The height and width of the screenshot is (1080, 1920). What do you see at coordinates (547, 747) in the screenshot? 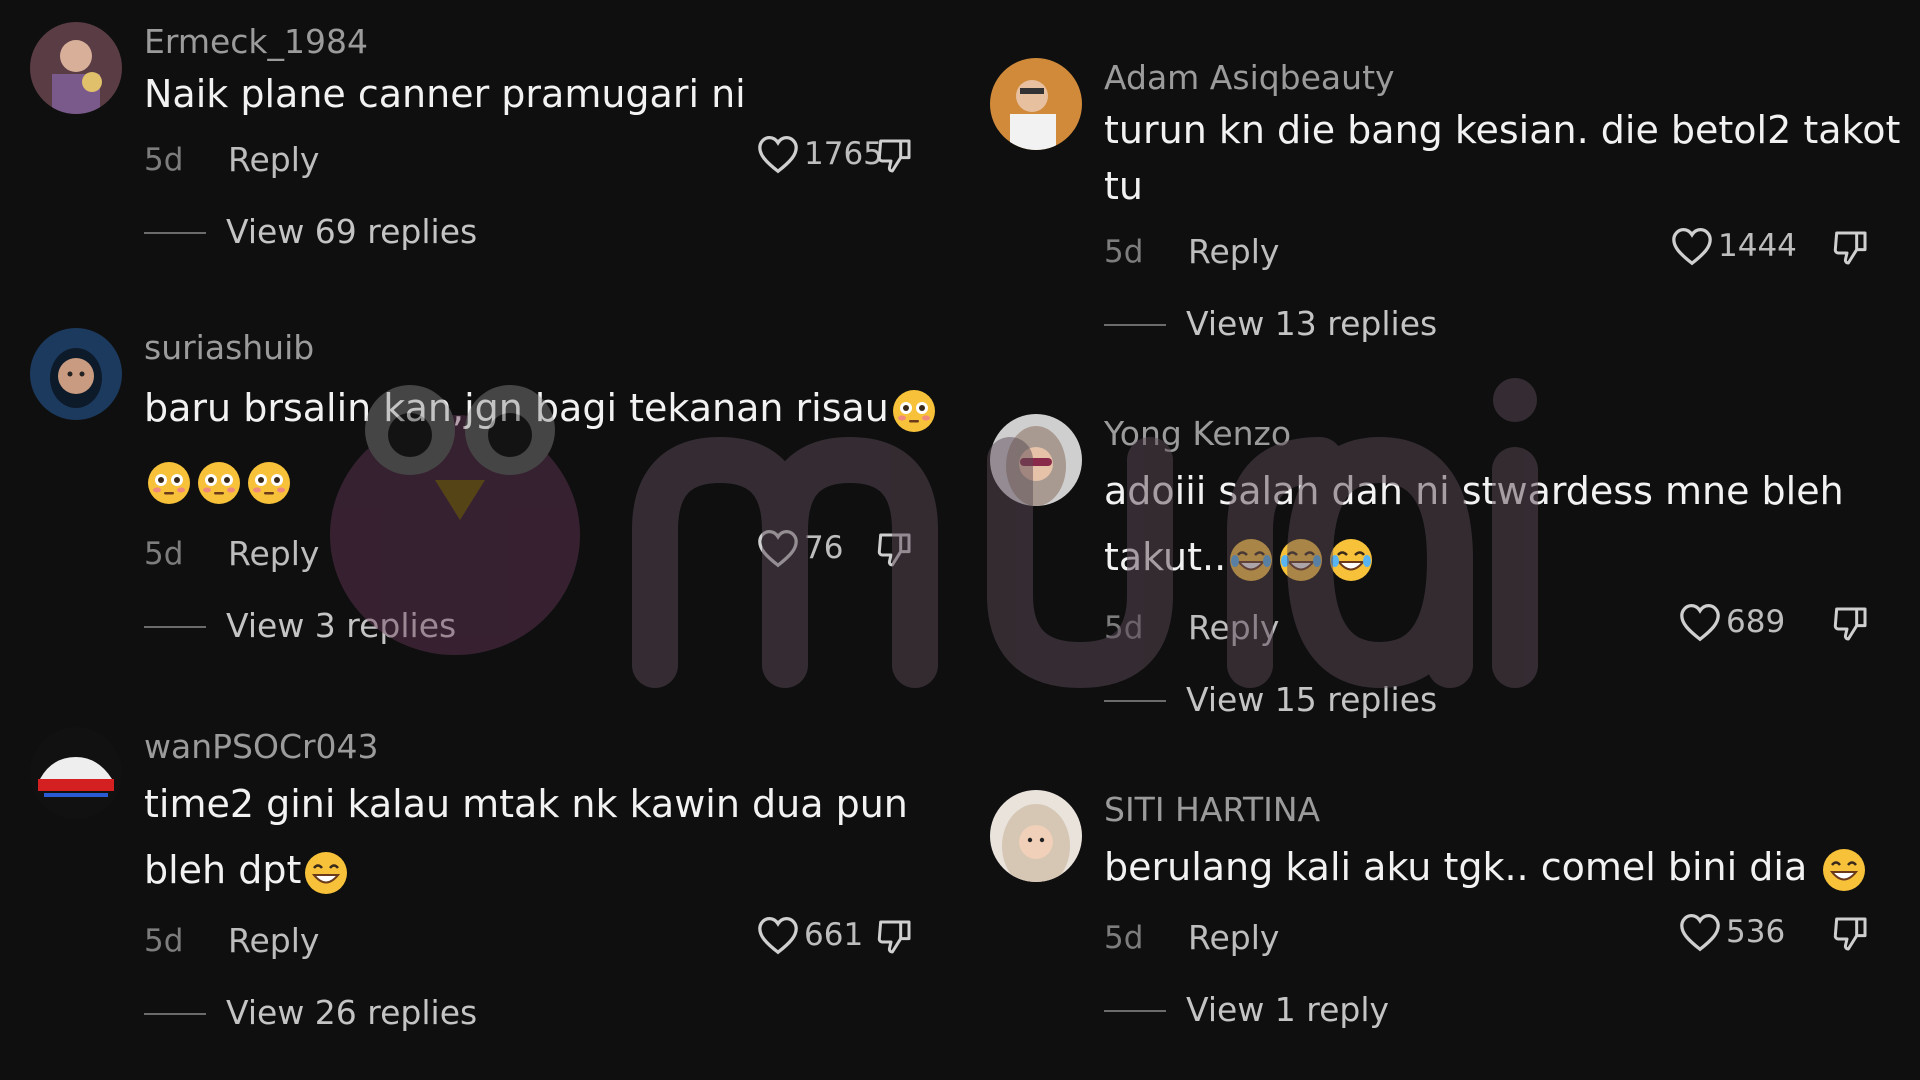
I see `comment-username: wanPSOCr043` at bounding box center [547, 747].